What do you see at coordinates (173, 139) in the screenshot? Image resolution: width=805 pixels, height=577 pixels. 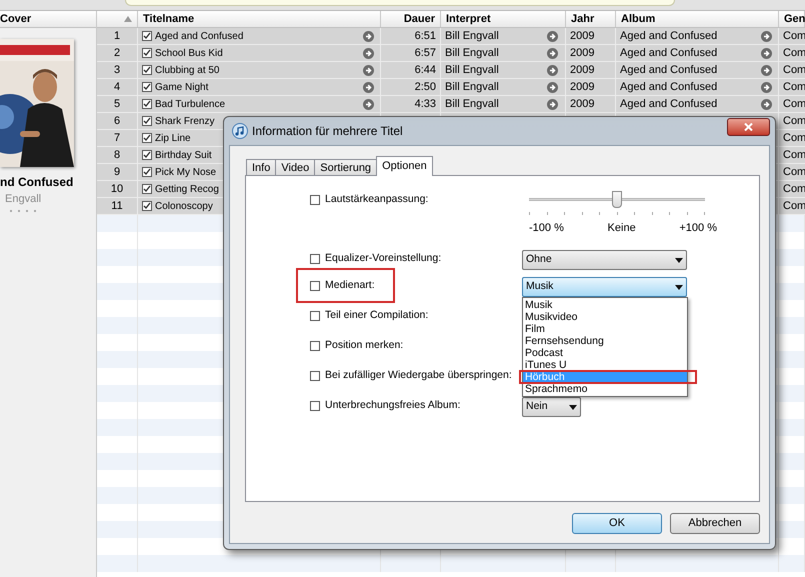 I see `table-cell-text: Zip Line` at bounding box center [173, 139].